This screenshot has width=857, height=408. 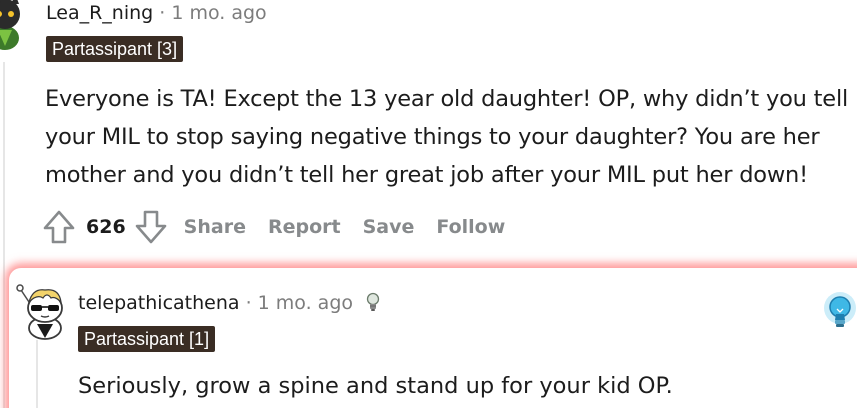 I want to click on glowing-lightbulb-award-icon, so click(x=839, y=313).